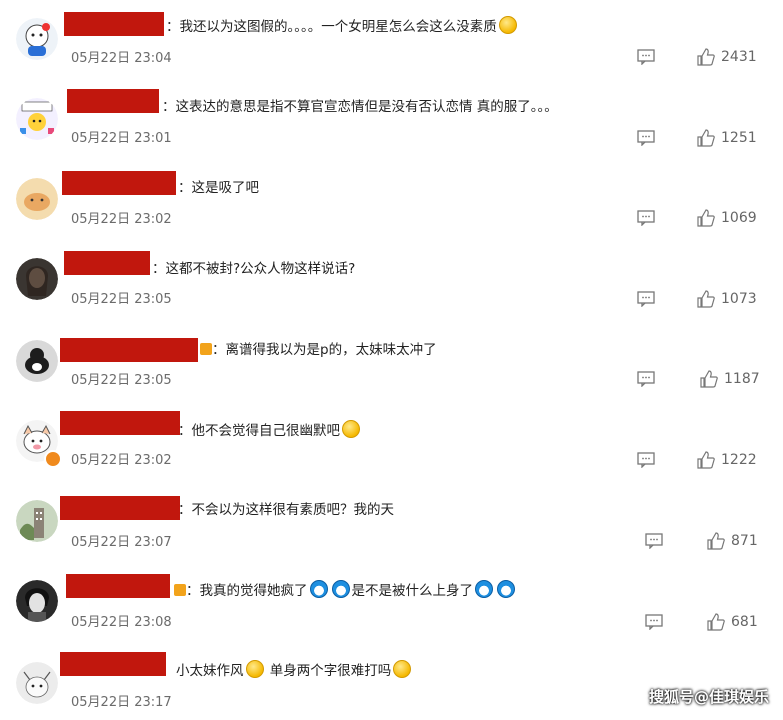 The image size is (783, 720). Describe the element at coordinates (739, 218) in the screenshot. I see `like-count: 1069` at that location.